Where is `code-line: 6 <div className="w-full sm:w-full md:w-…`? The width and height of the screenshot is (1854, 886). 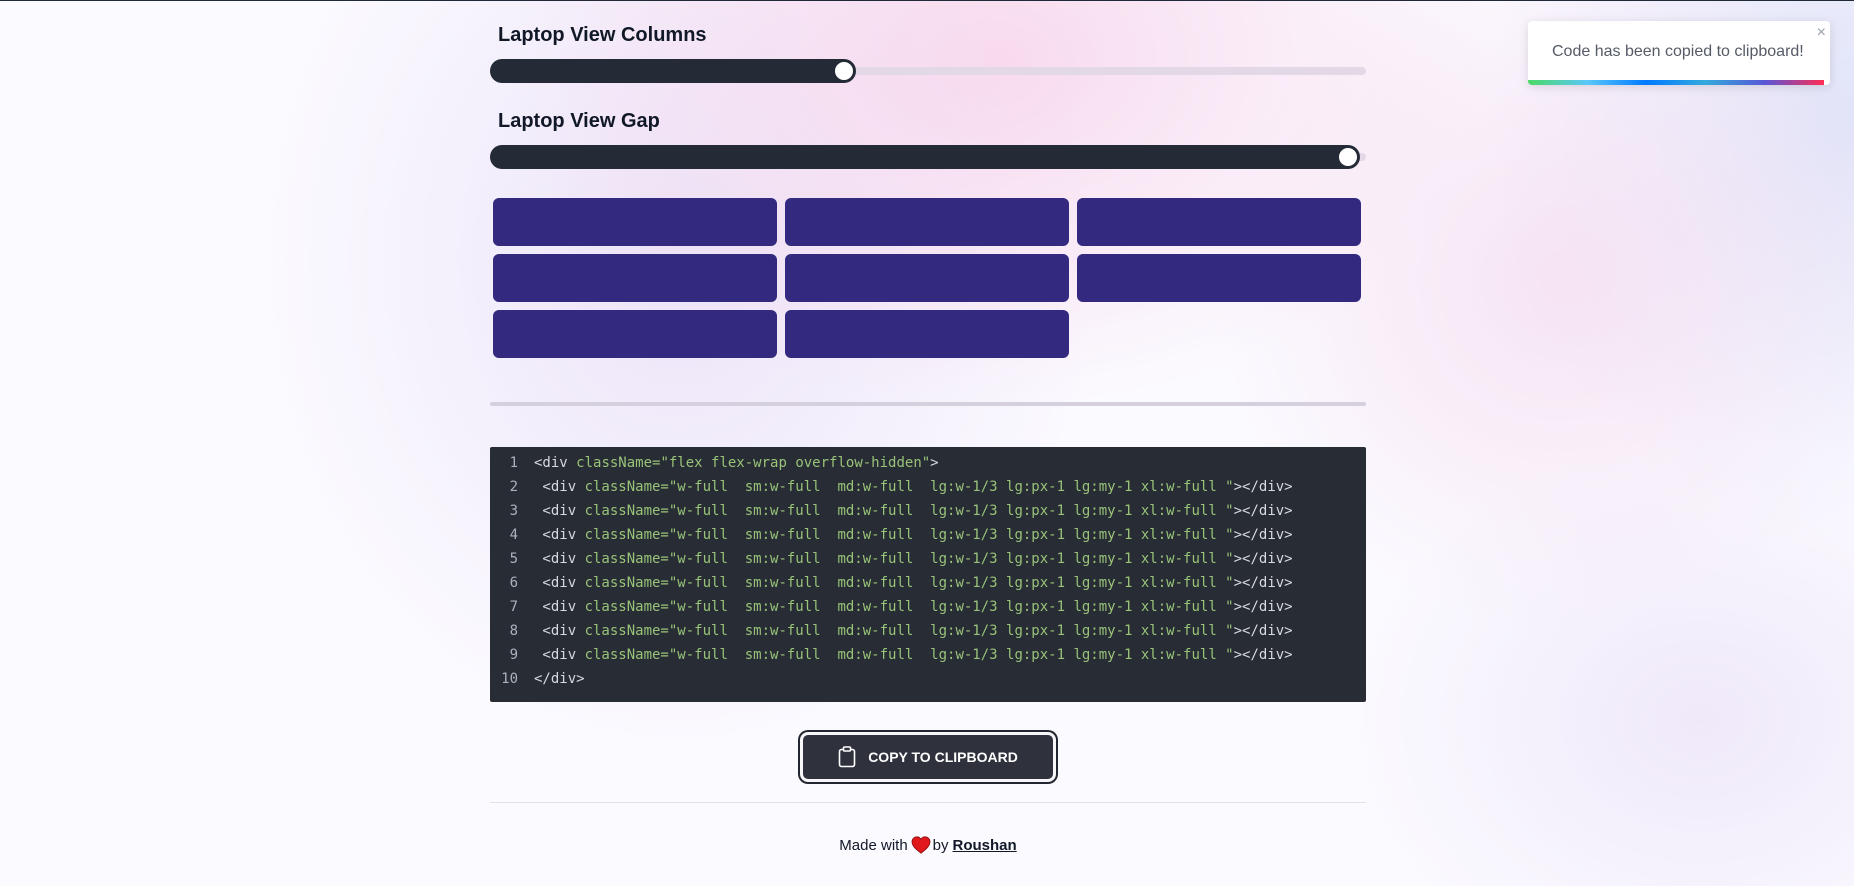
code-line: 6 <div className="w-full sm:w-full md:w-… is located at coordinates (891, 583).